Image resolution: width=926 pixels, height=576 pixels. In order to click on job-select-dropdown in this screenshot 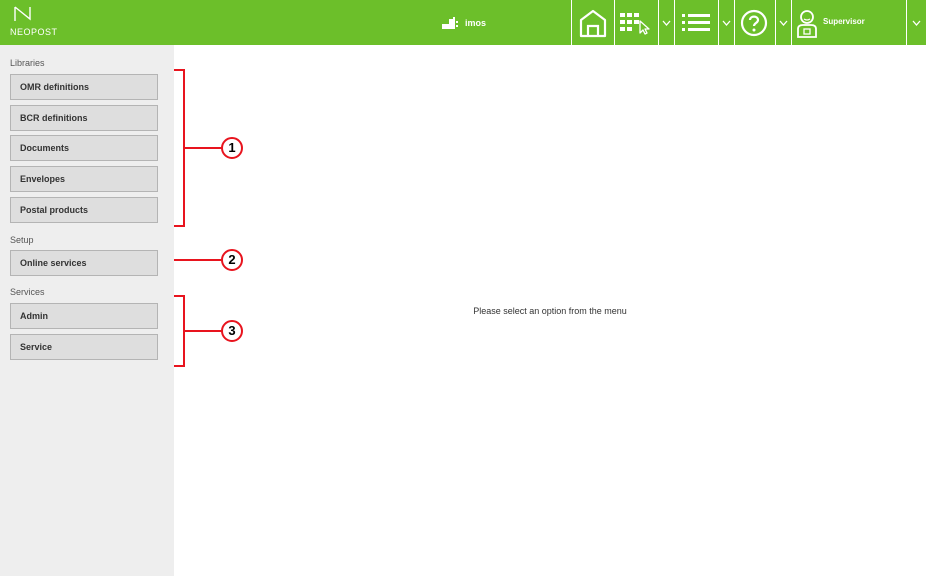, I will do `click(666, 22)`.